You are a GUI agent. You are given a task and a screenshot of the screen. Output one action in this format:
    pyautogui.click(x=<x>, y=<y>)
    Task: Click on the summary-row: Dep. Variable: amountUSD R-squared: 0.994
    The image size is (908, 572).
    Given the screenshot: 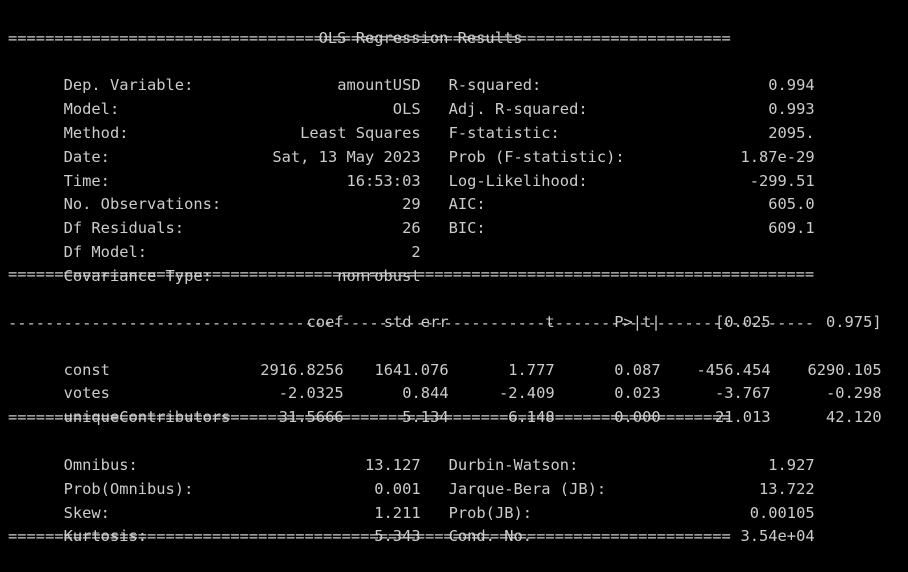 What is the action you would take?
    pyautogui.click(x=411, y=71)
    